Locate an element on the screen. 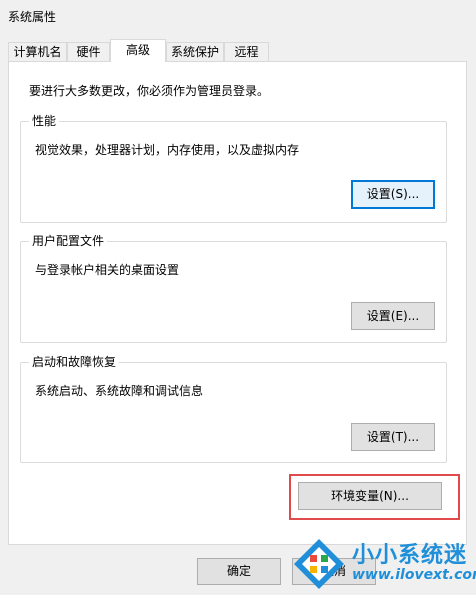 This screenshot has height=595, width=476. ok-button: 确定 is located at coordinates (239, 571).